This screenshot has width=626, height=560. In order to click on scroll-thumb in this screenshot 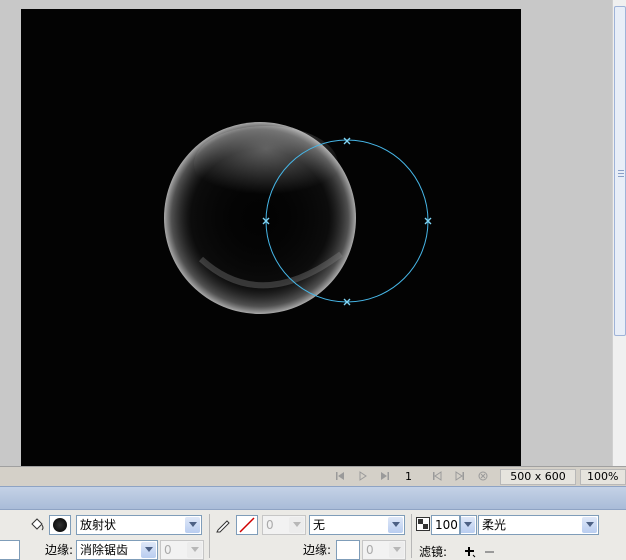, I will do `click(620, 171)`.